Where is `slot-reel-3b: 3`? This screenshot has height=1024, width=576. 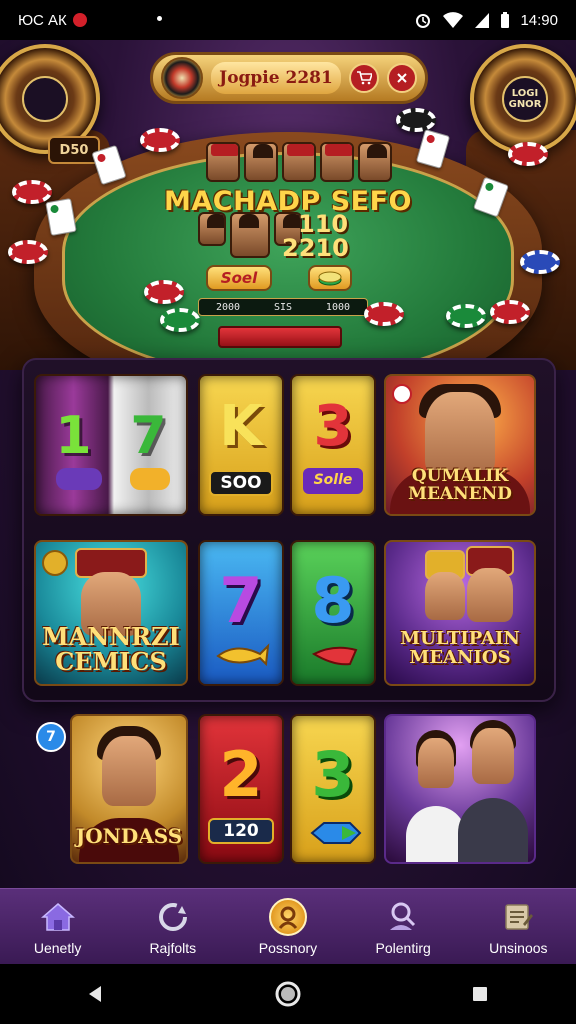 slot-reel-3b: 3 is located at coordinates (333, 789).